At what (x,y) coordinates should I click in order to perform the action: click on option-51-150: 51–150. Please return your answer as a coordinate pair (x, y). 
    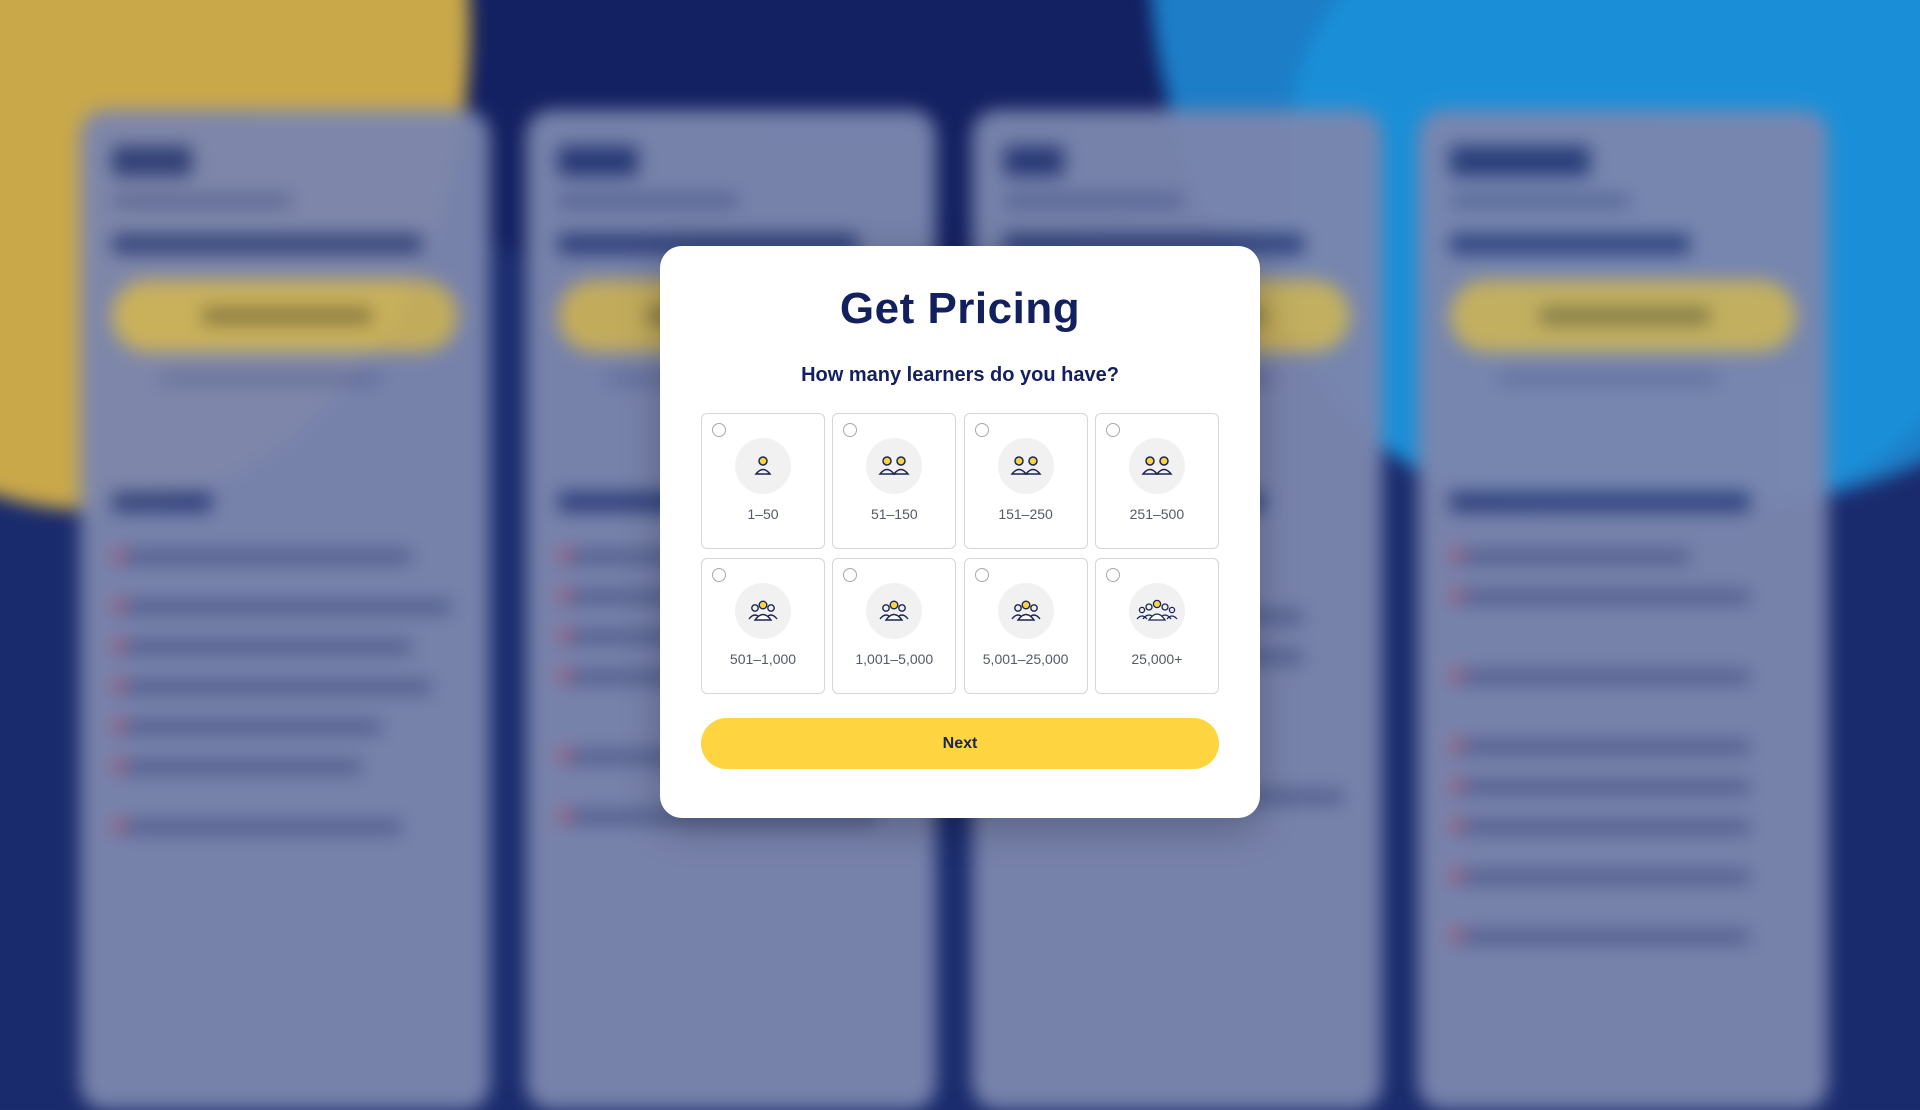
    Looking at the image, I should click on (894, 481).